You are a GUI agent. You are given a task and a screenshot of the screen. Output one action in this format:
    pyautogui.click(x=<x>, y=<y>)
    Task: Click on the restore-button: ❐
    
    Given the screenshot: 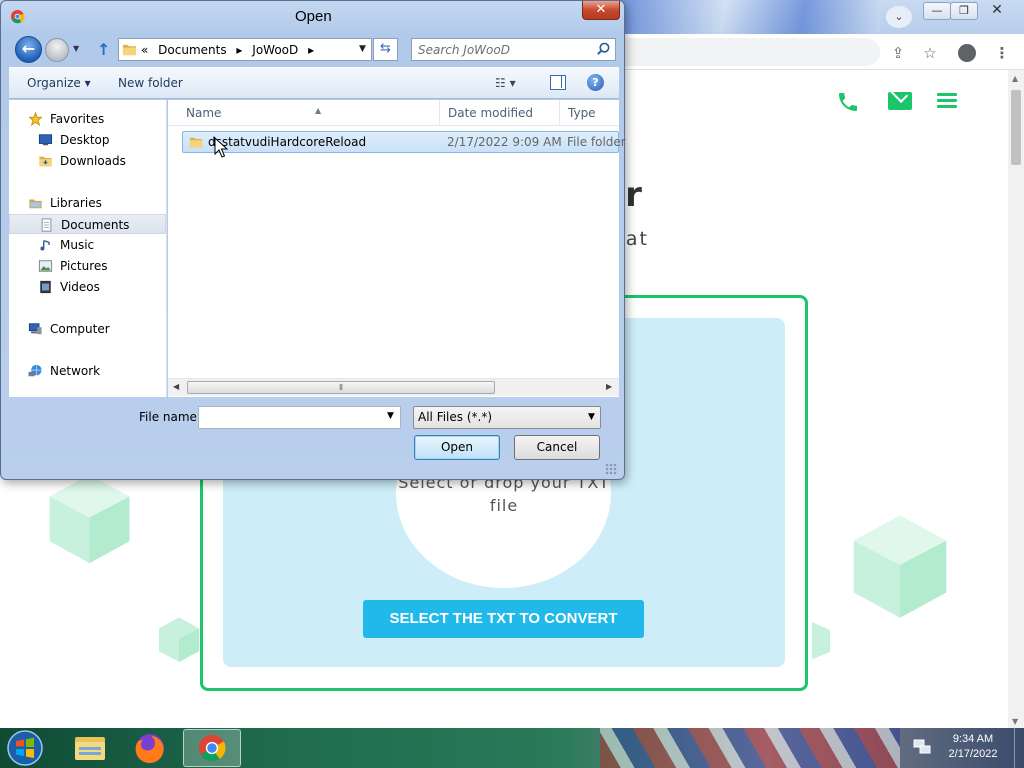 What is the action you would take?
    pyautogui.click(x=964, y=11)
    